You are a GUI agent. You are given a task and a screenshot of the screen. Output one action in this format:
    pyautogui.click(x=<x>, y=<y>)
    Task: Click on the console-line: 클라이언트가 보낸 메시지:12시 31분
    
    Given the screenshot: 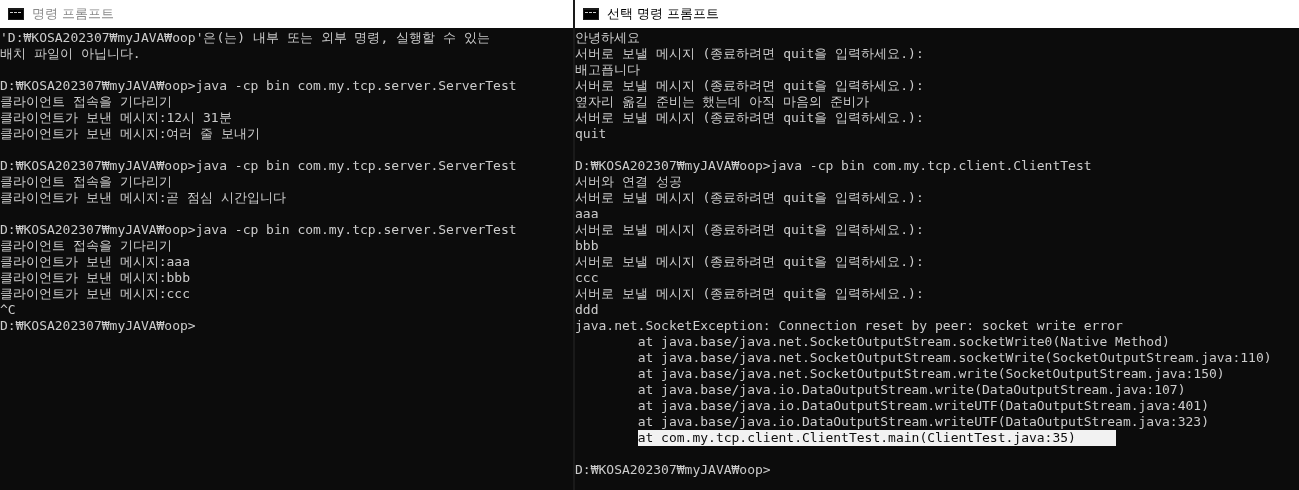 What is the action you would take?
    pyautogui.click(x=116, y=118)
    